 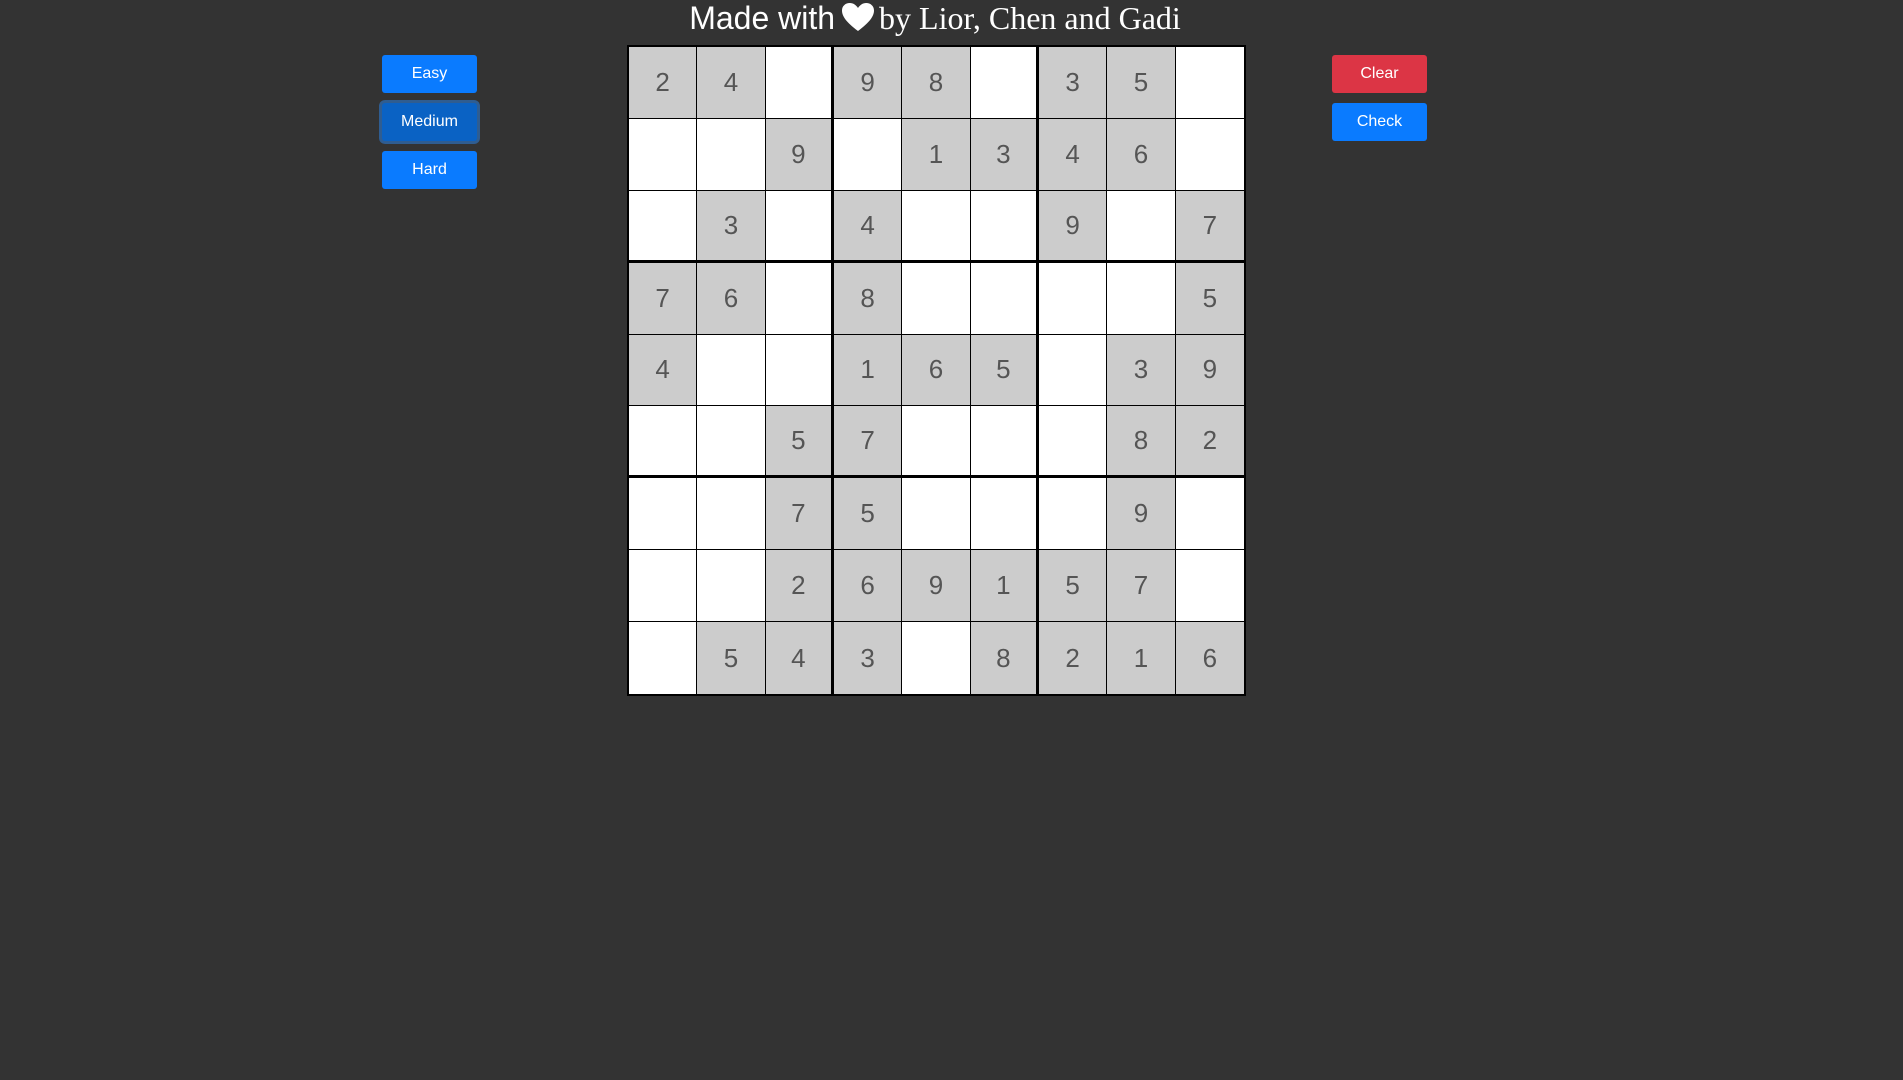 What do you see at coordinates (1379, 122) in the screenshot?
I see `check-button: Check` at bounding box center [1379, 122].